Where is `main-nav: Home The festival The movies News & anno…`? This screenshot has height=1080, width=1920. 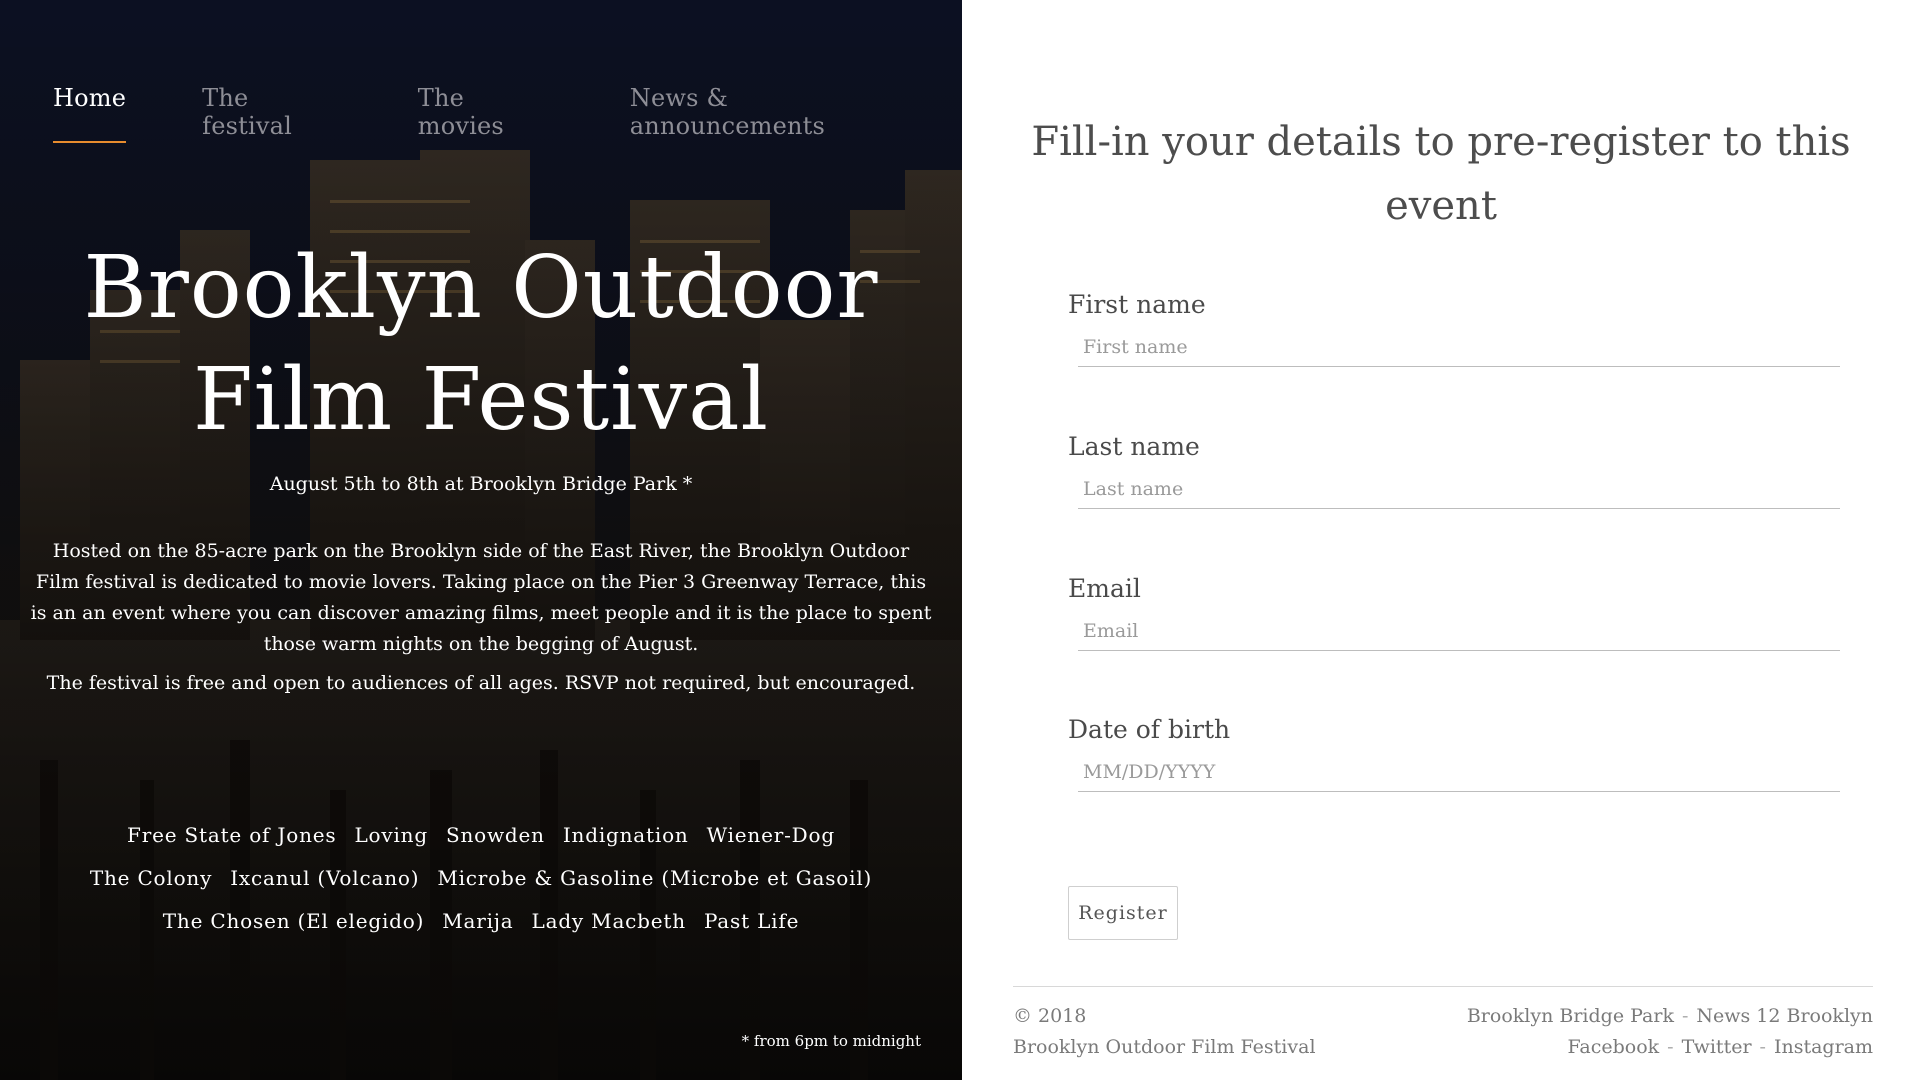
main-nav: Home The festival The movies News & anno… is located at coordinates (487, 113).